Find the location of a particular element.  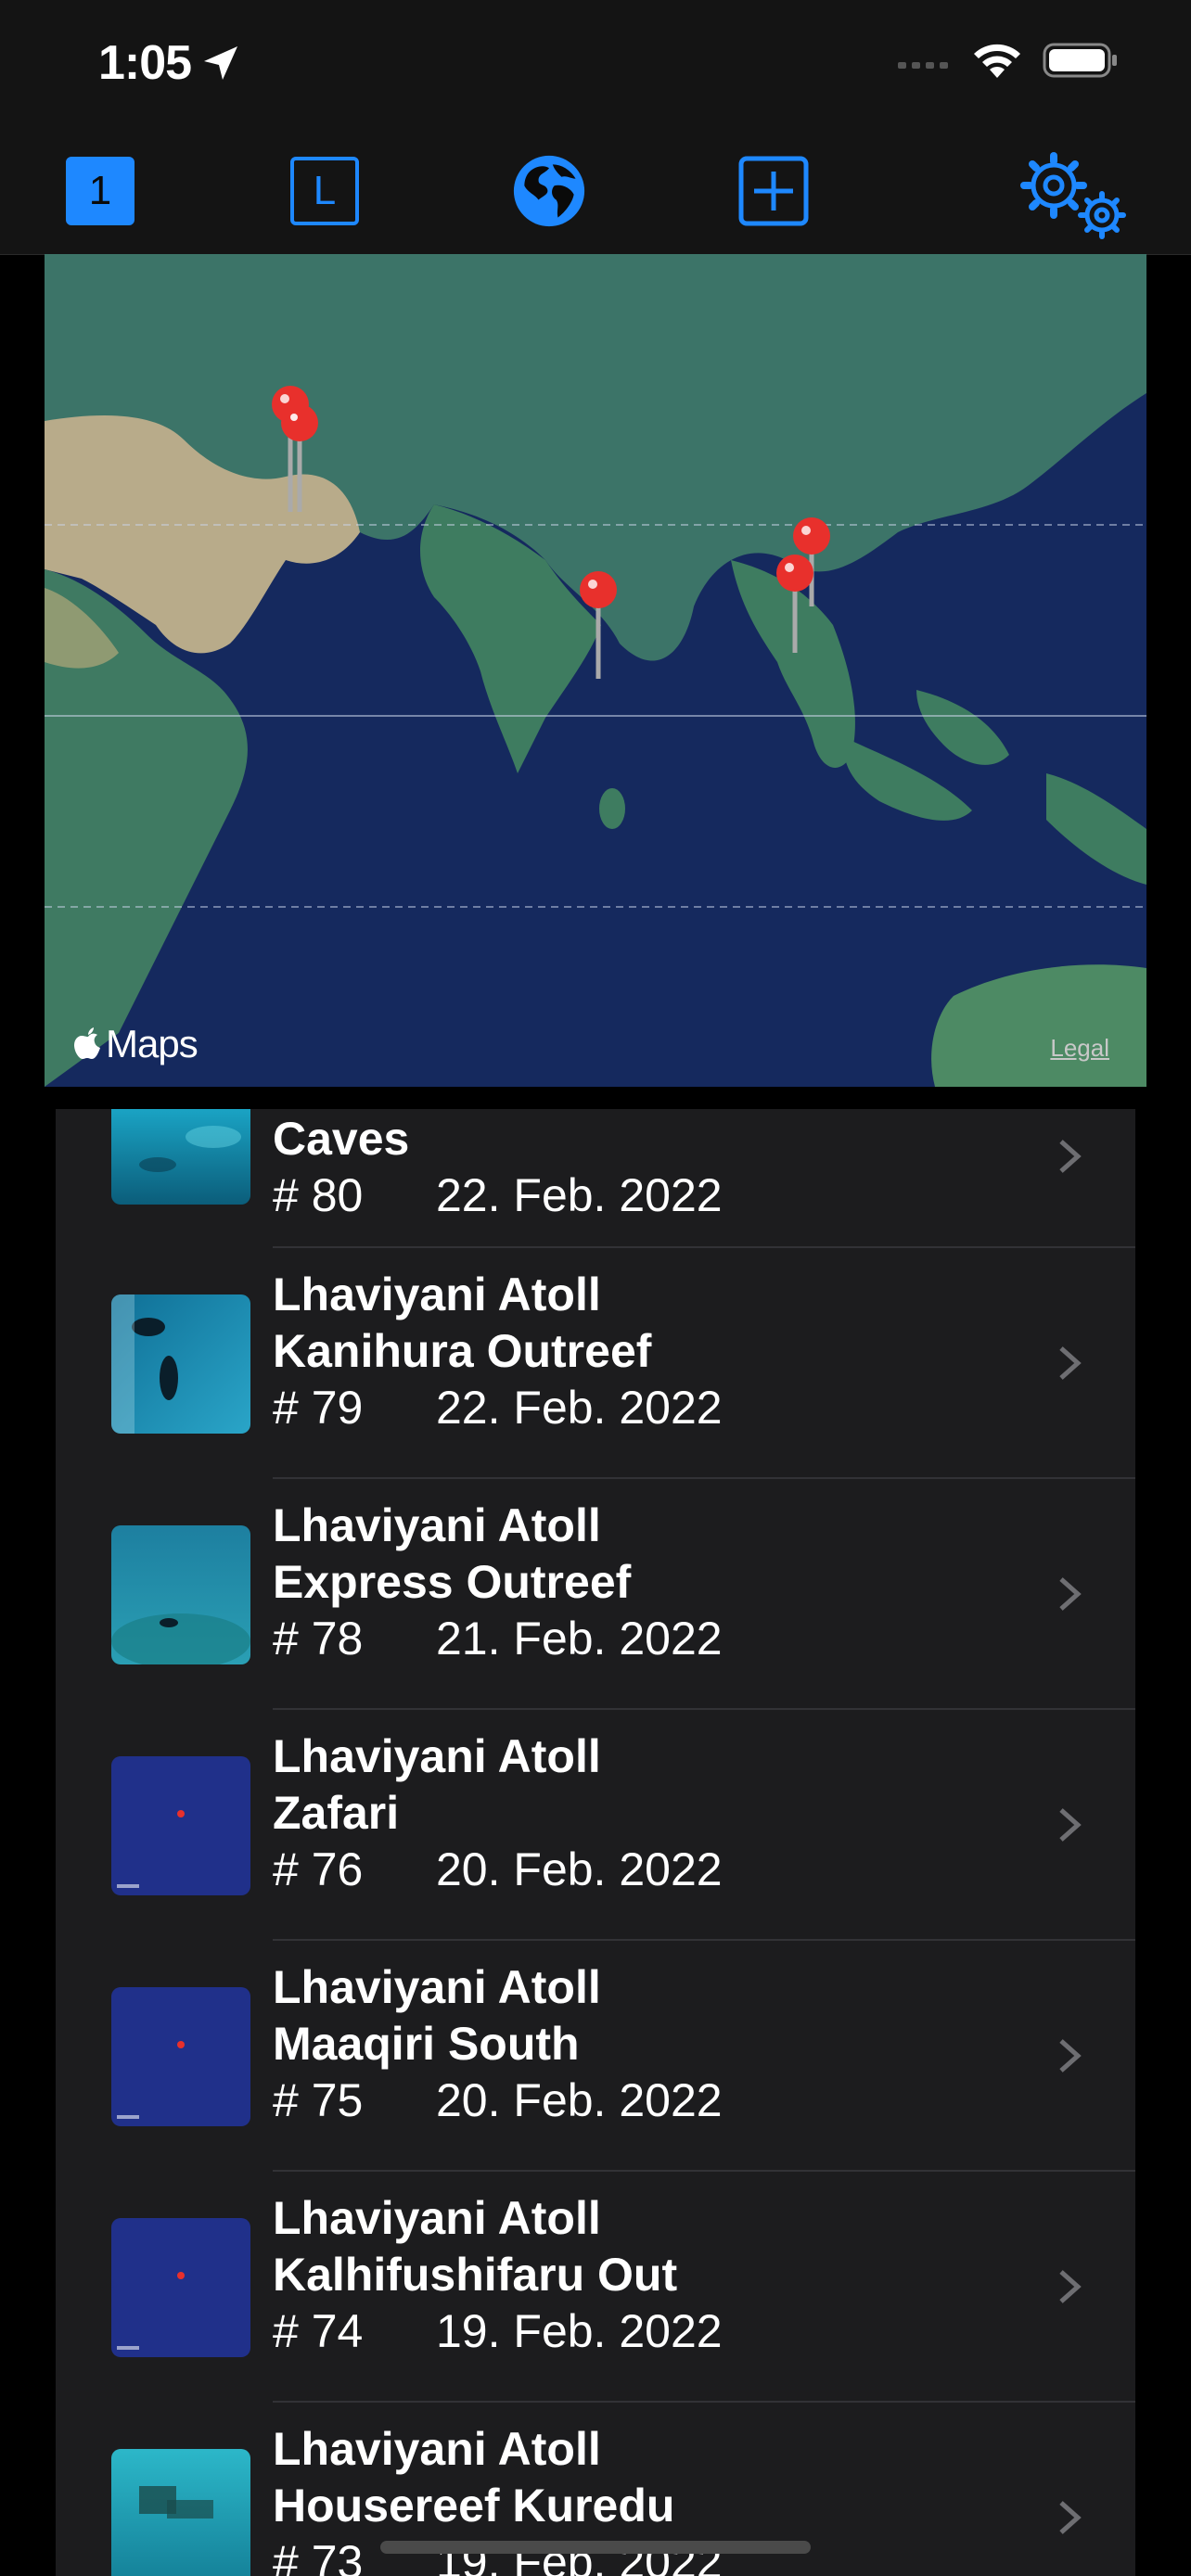

dive-list-item: Lhaviyani Atoll Zafari # 76 20. Feb. 2022 is located at coordinates (595, 1826).